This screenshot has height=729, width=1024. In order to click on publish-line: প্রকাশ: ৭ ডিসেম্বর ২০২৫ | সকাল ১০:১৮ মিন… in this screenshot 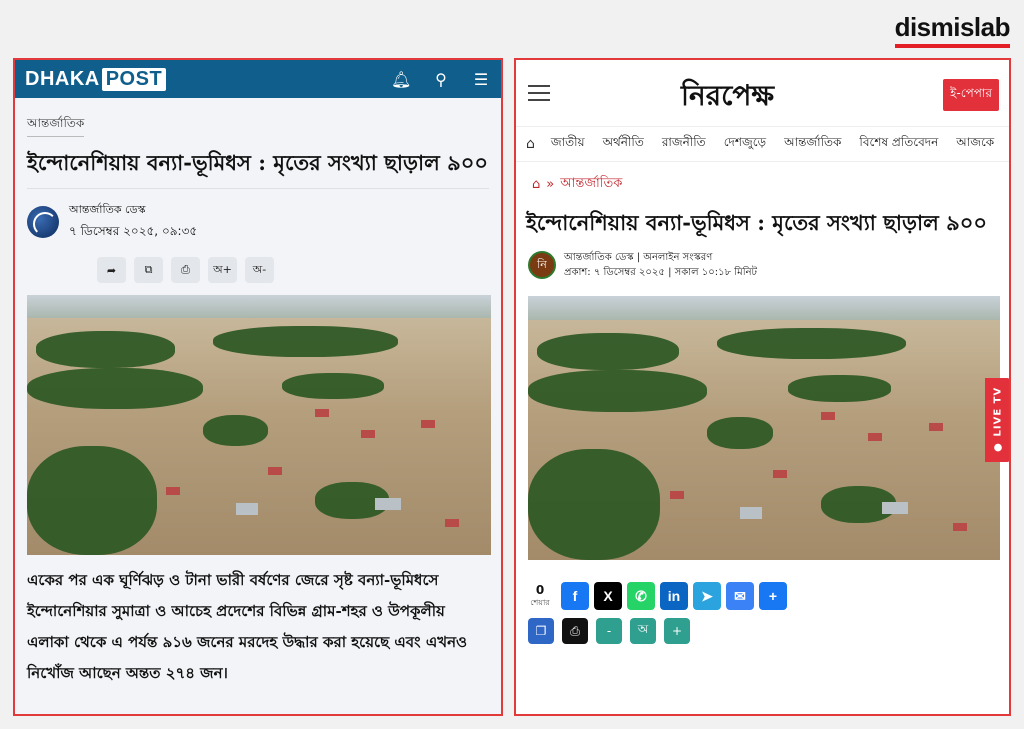, I will do `click(660, 272)`.